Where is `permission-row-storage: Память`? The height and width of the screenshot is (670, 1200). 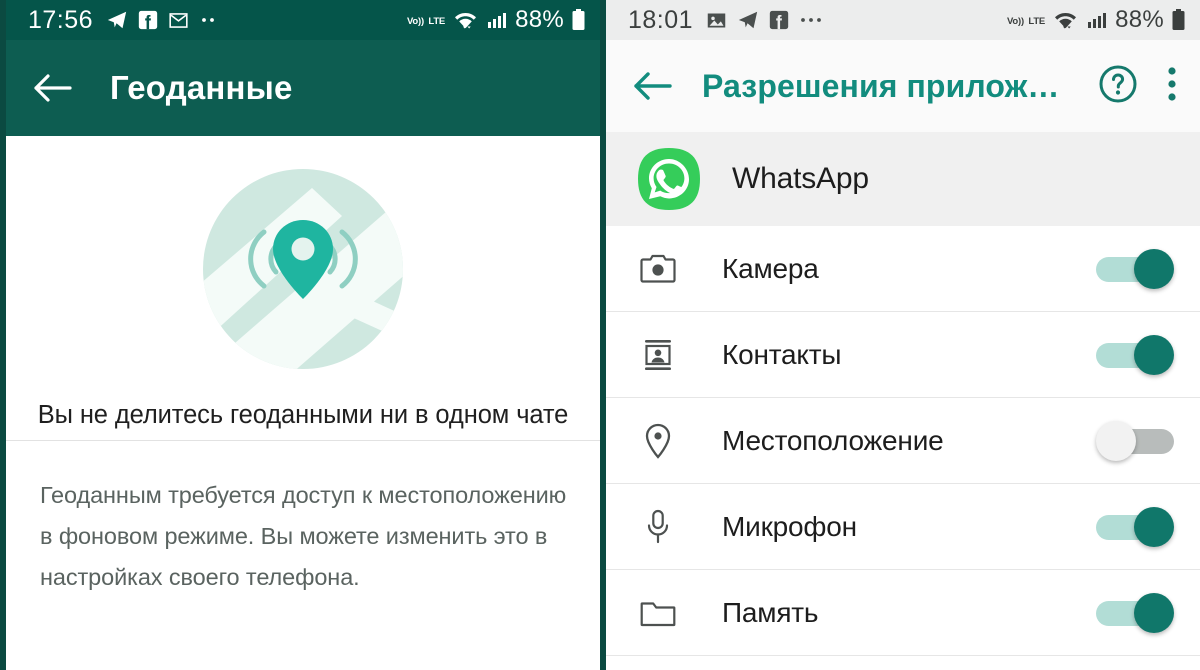 permission-row-storage: Память is located at coordinates (903, 613).